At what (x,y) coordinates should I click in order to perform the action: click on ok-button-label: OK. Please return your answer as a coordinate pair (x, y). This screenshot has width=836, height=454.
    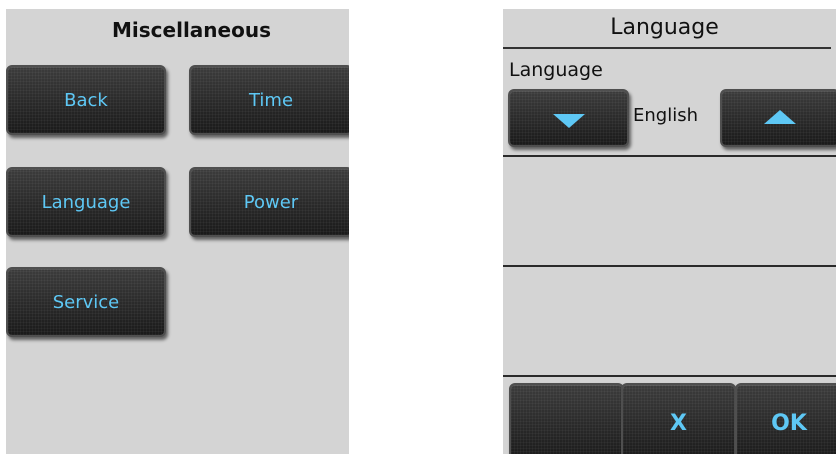
    Looking at the image, I should click on (789, 423).